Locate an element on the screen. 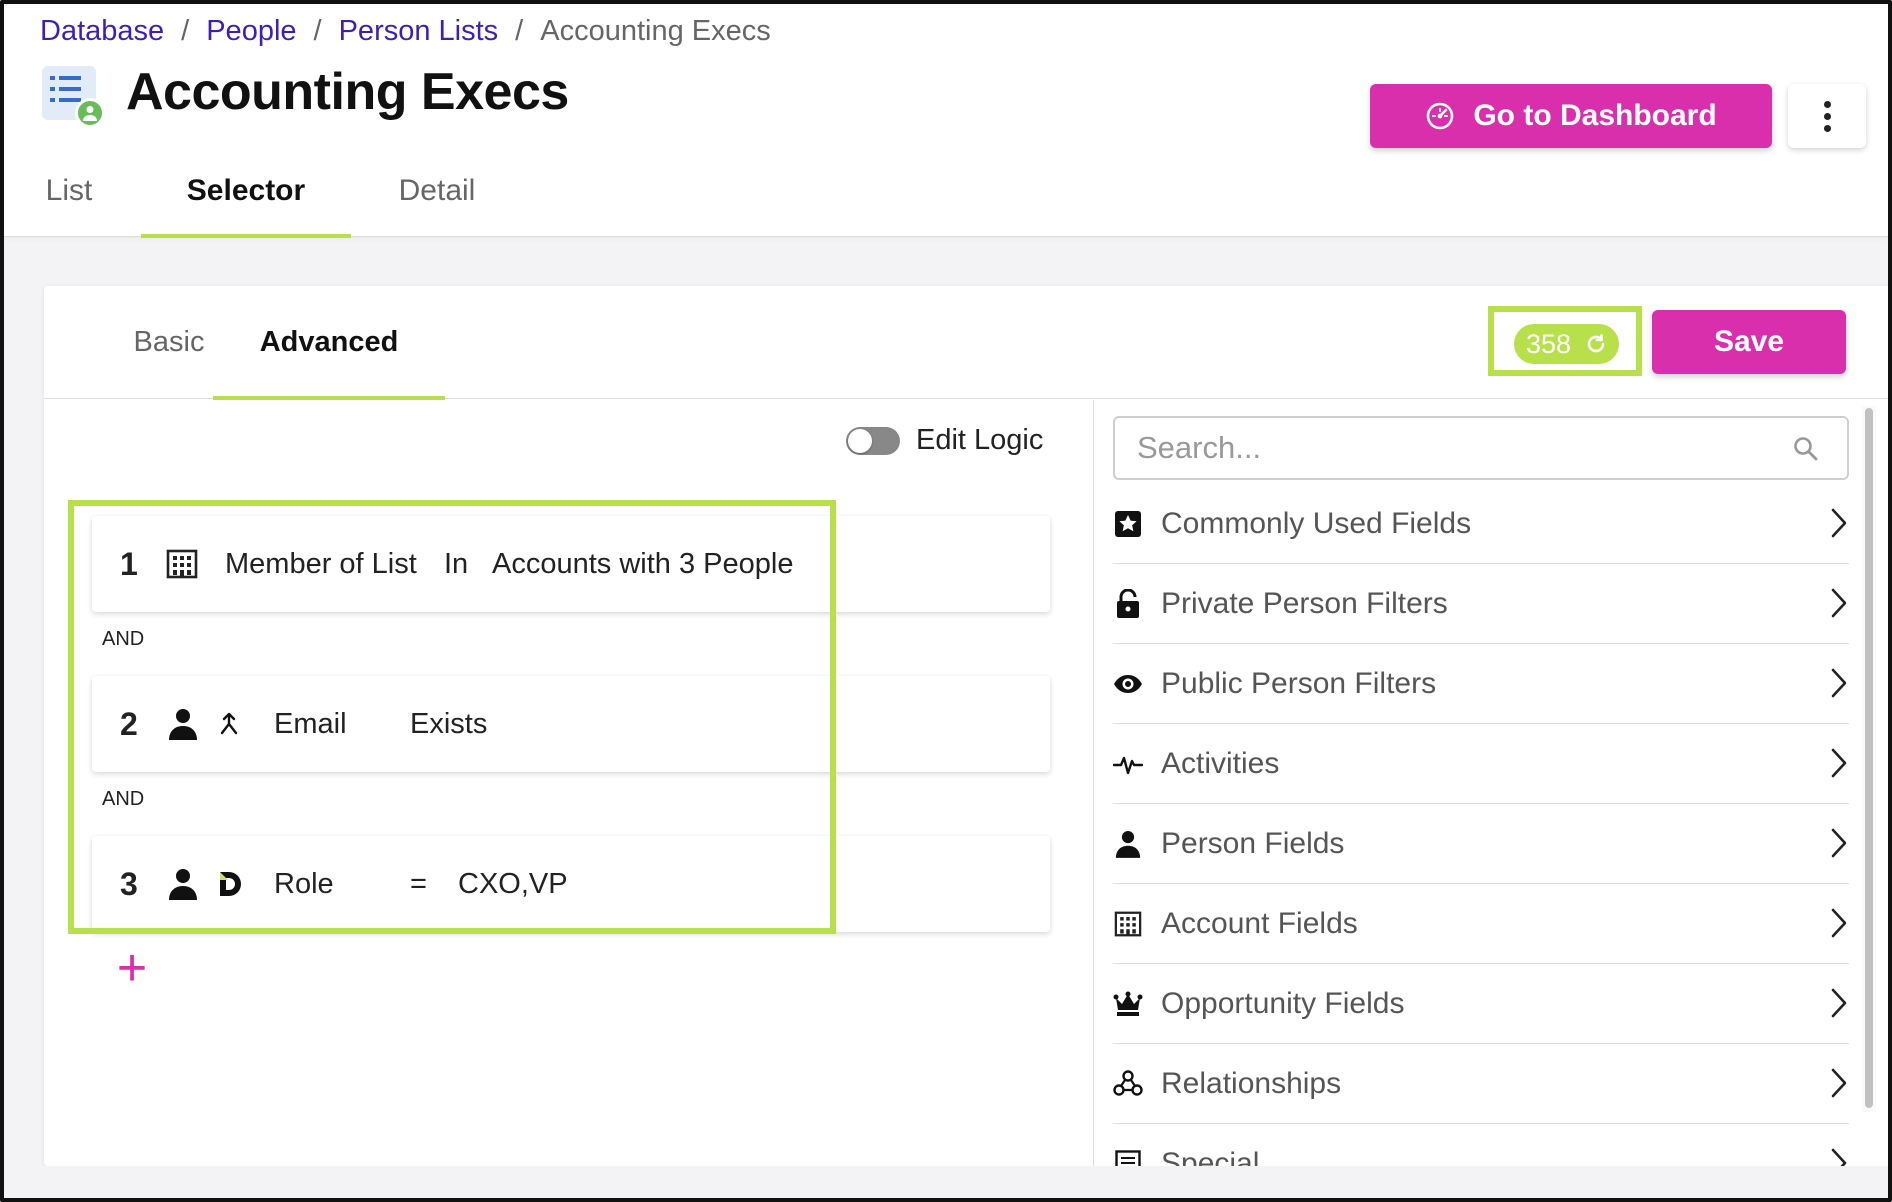 The width and height of the screenshot is (1892, 1202). edit-logic-control: Edit Logic is located at coordinates (944, 440).